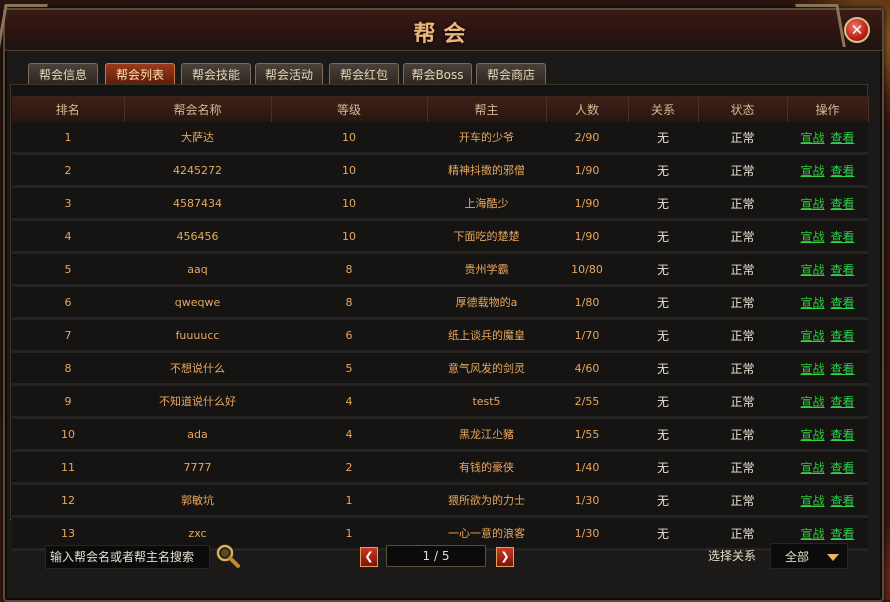 The image size is (890, 602). What do you see at coordinates (486, 368) in the screenshot?
I see `leader-cell: 意气风发的剑灵` at bounding box center [486, 368].